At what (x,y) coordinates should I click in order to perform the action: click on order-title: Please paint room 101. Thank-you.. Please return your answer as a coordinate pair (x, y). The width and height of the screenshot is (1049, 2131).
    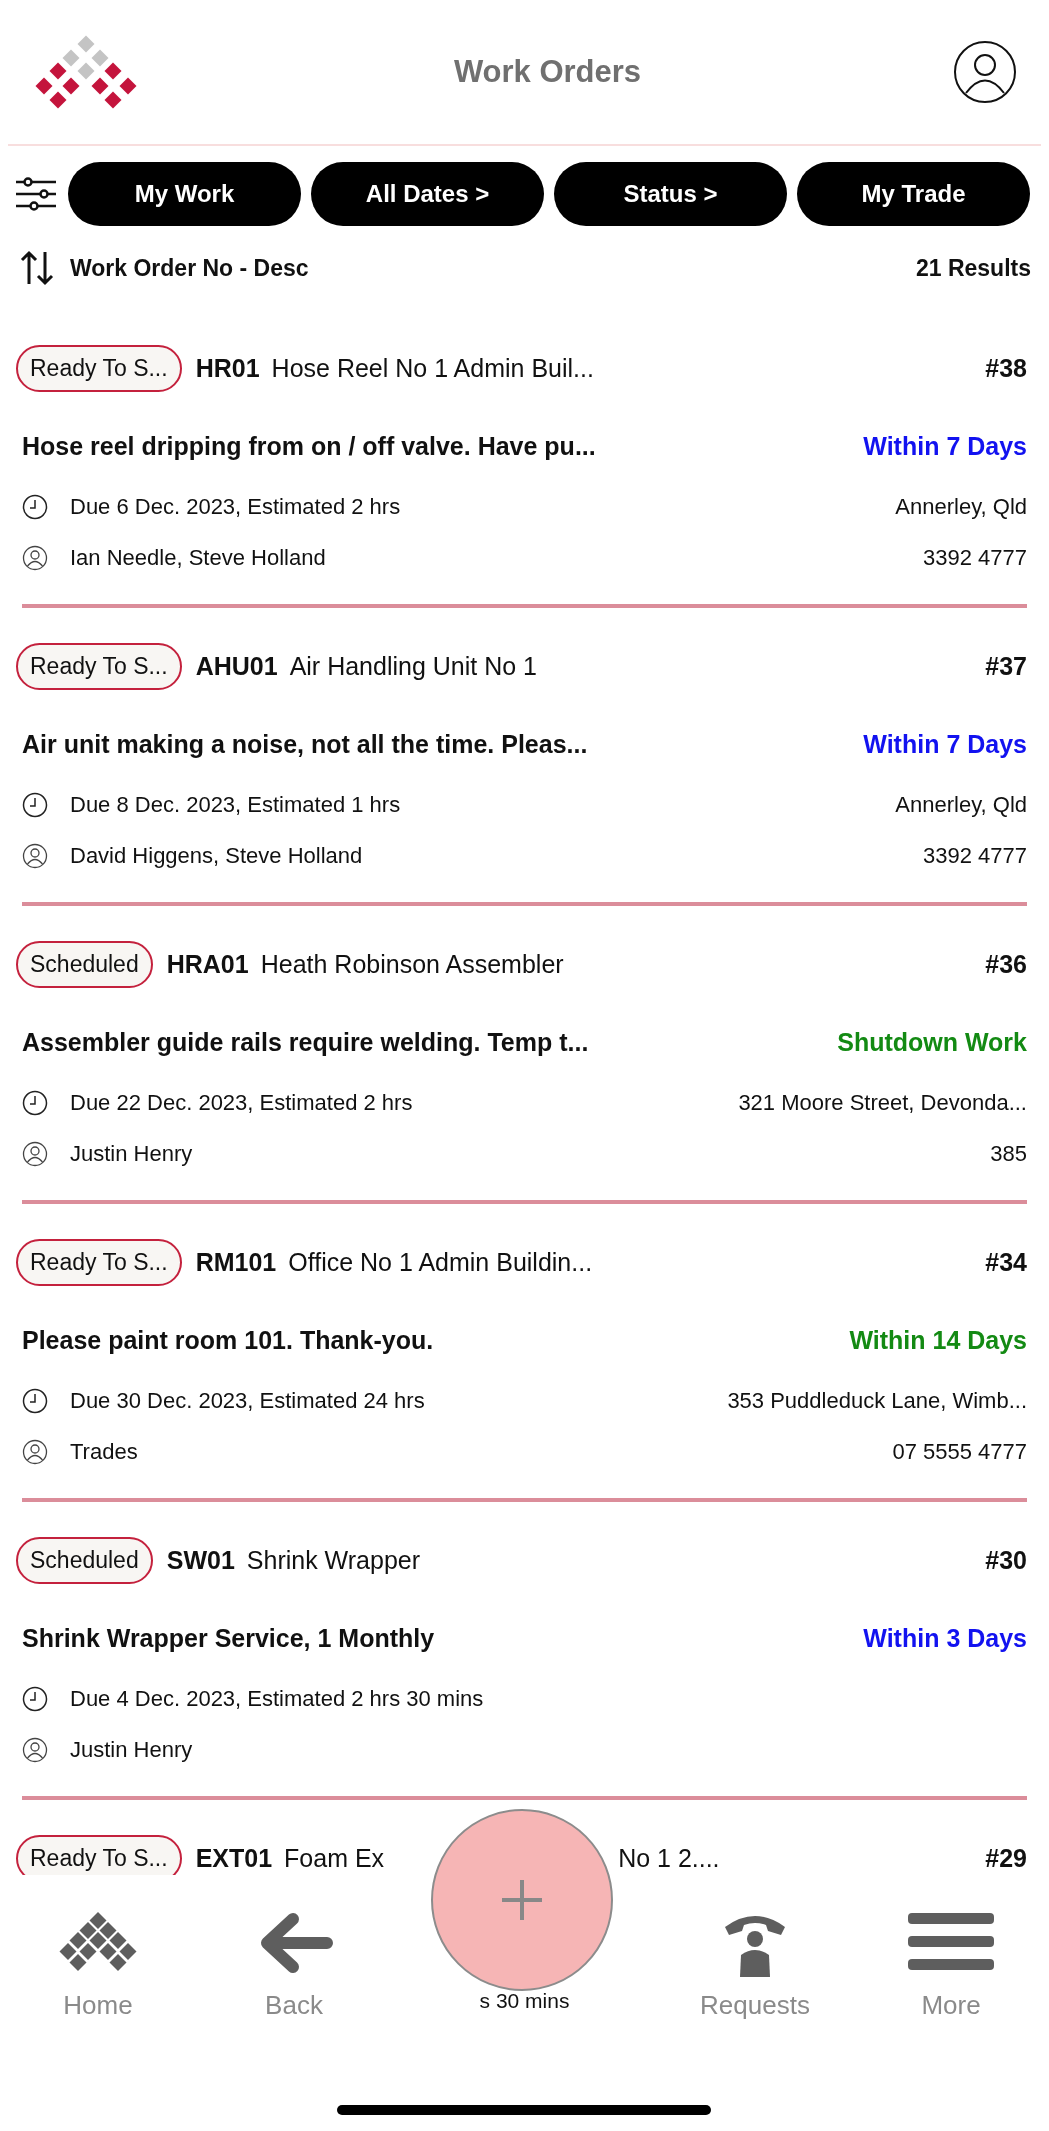
    Looking at the image, I should click on (228, 1340).